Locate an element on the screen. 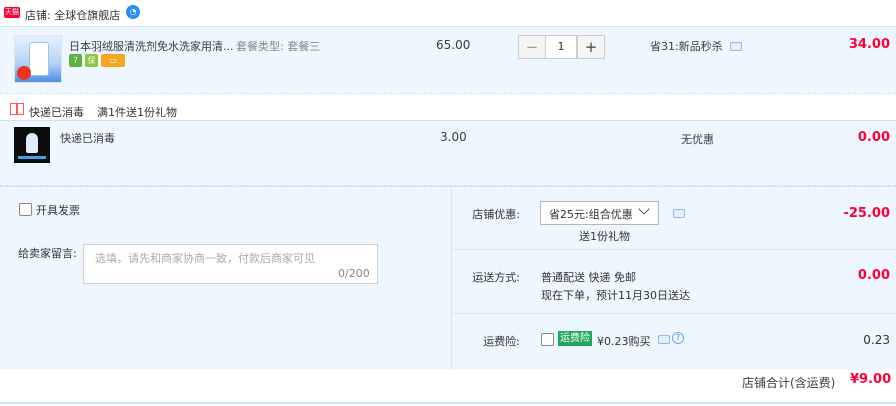 Image resolution: width=896 pixels, height=406 pixels. invoice-label: 开具发票 is located at coordinates (58, 210).